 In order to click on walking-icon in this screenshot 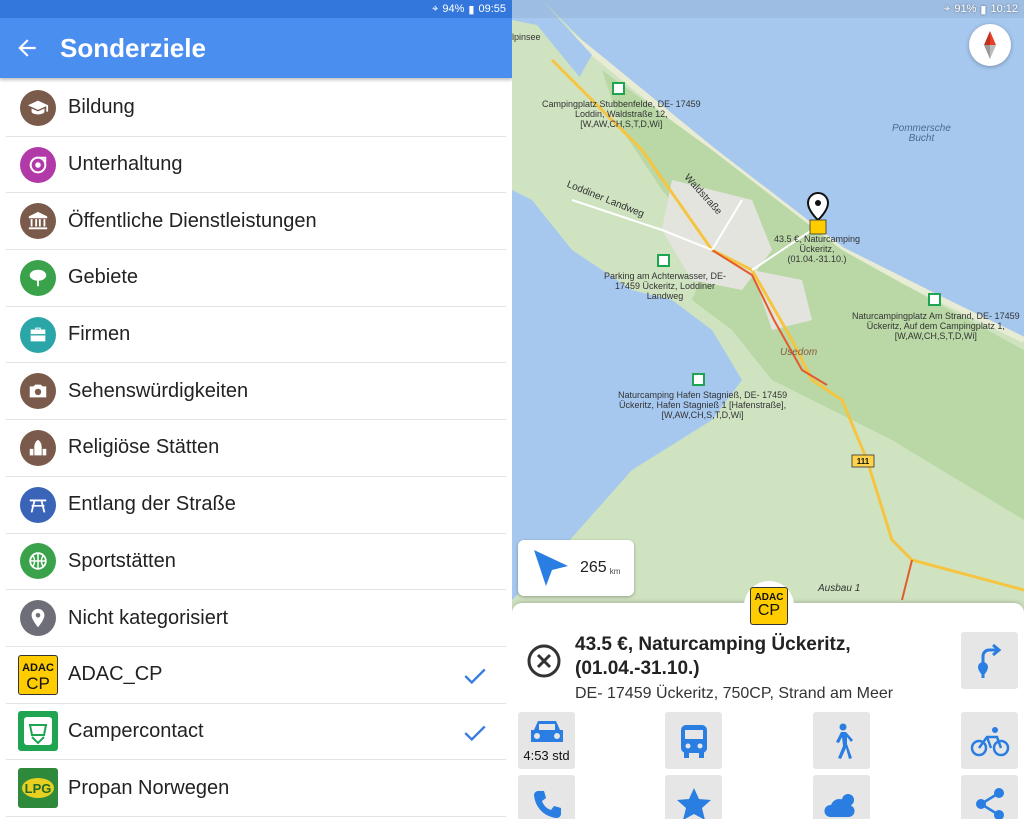, I will do `click(844, 741)`.